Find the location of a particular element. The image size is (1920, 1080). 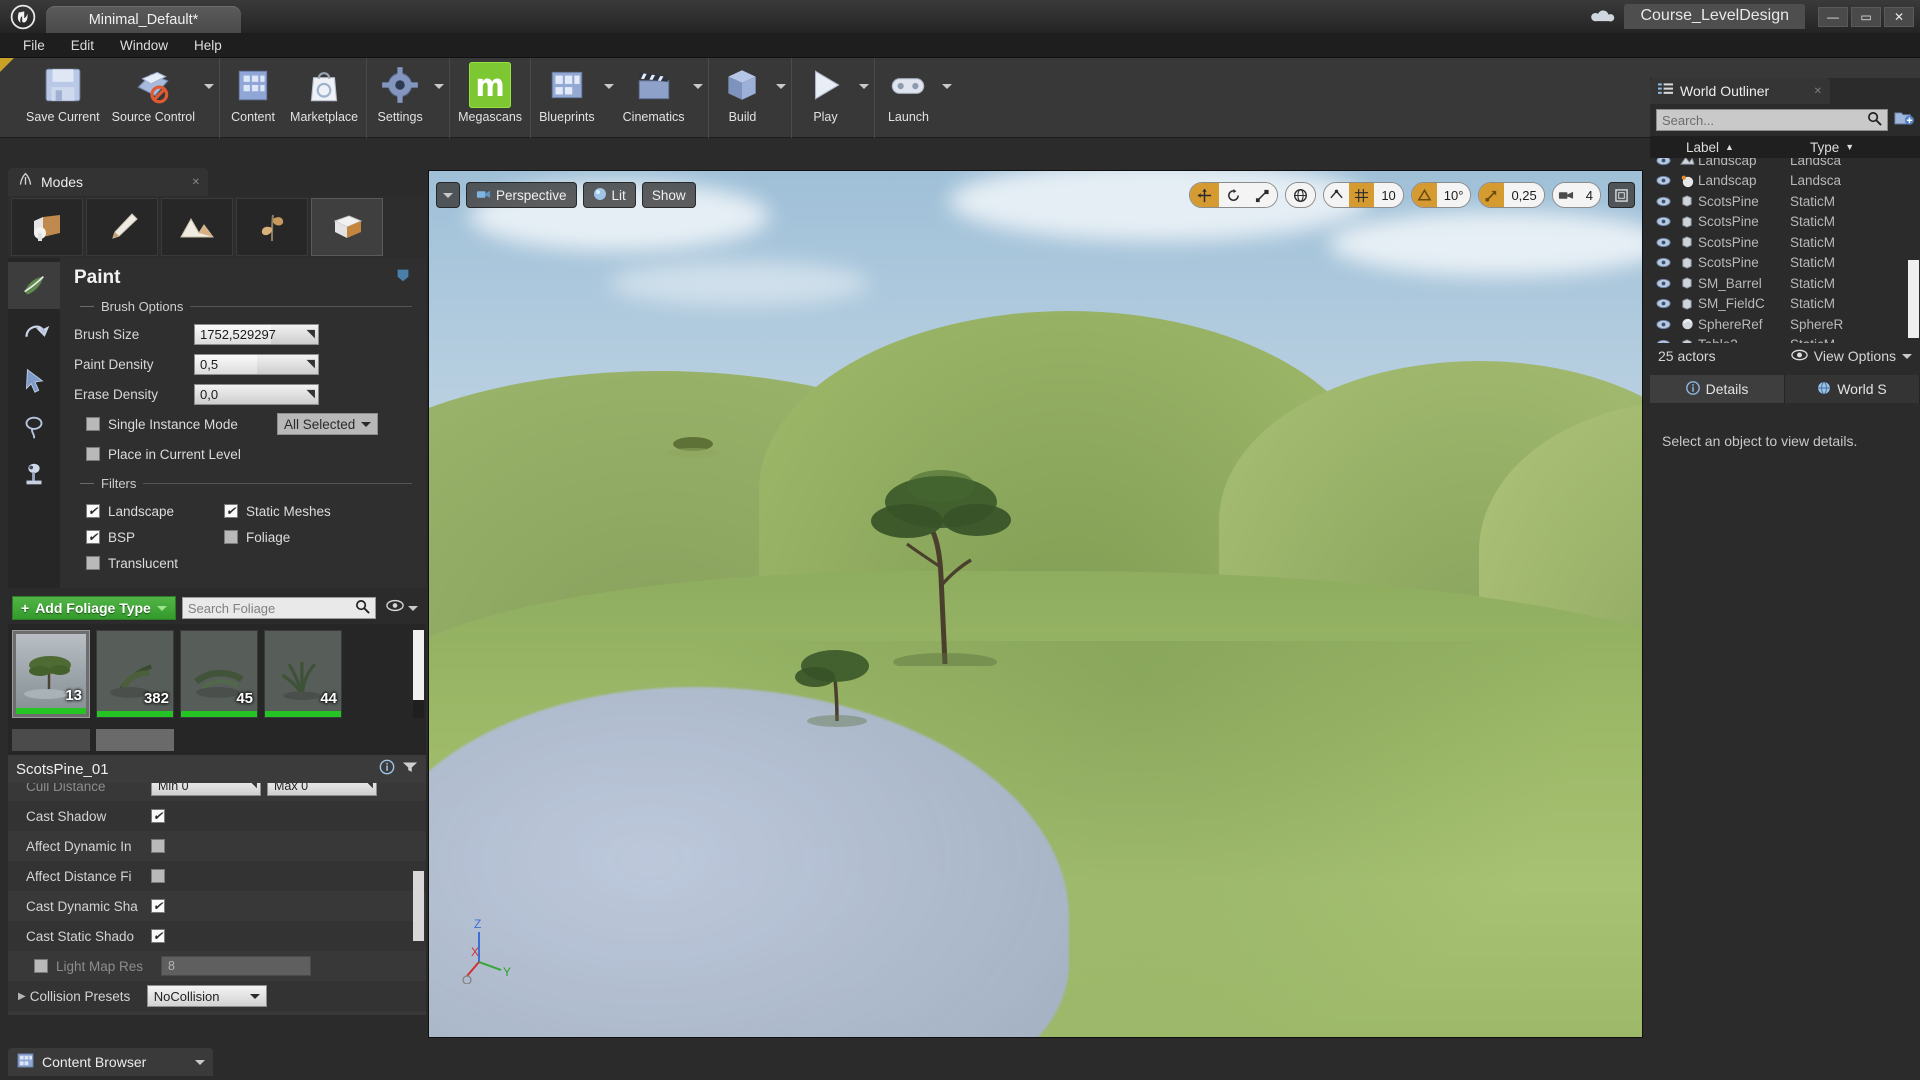

foliage-grid-scrollbar is located at coordinates (418, 674).